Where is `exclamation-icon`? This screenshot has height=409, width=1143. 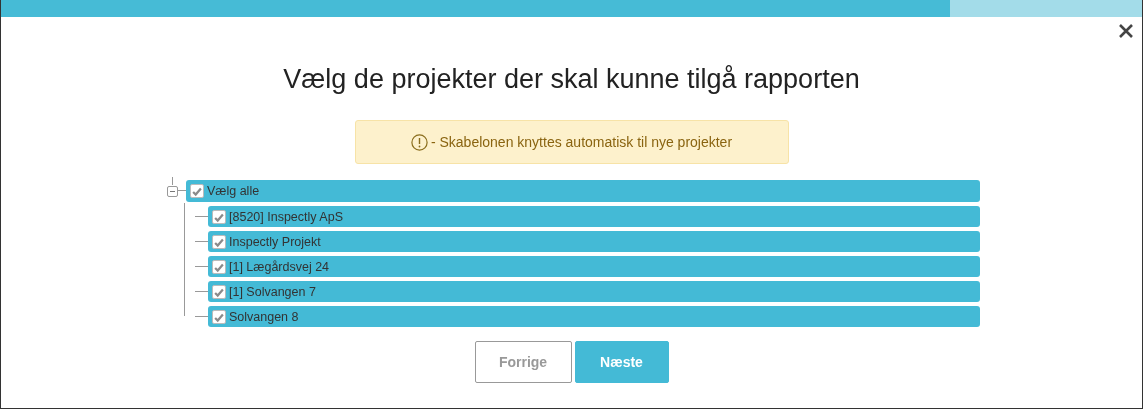
exclamation-icon is located at coordinates (419, 142).